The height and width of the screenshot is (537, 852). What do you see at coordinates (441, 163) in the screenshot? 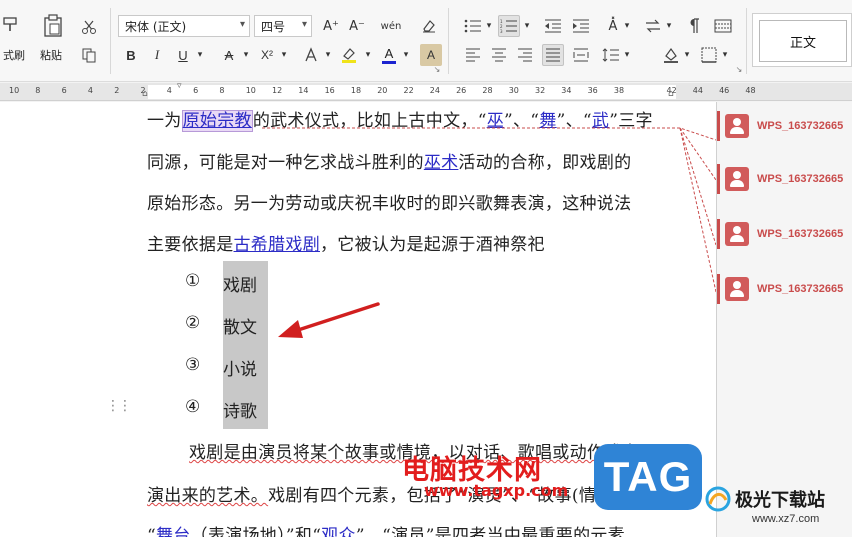
I see `link-shamanism: 巫术` at bounding box center [441, 163].